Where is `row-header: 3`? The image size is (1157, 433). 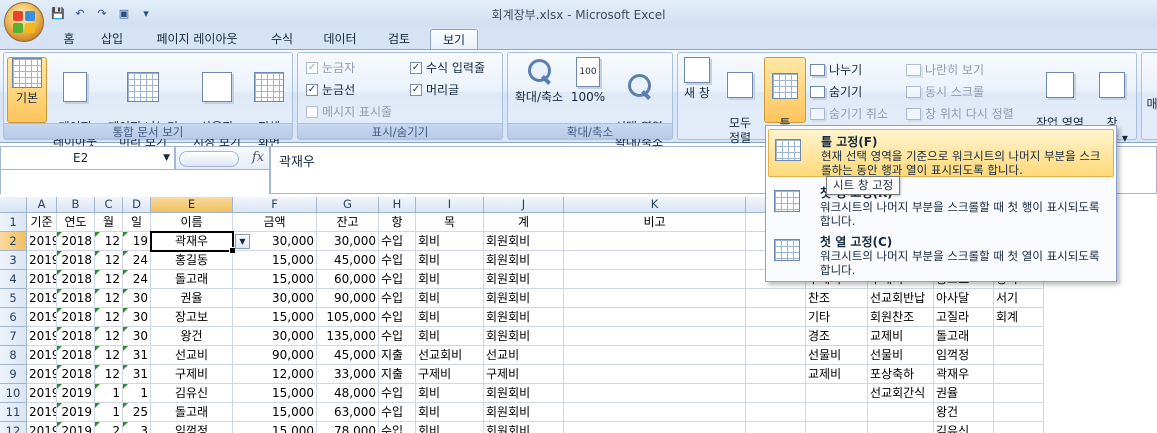
row-header: 3 is located at coordinates (13, 260).